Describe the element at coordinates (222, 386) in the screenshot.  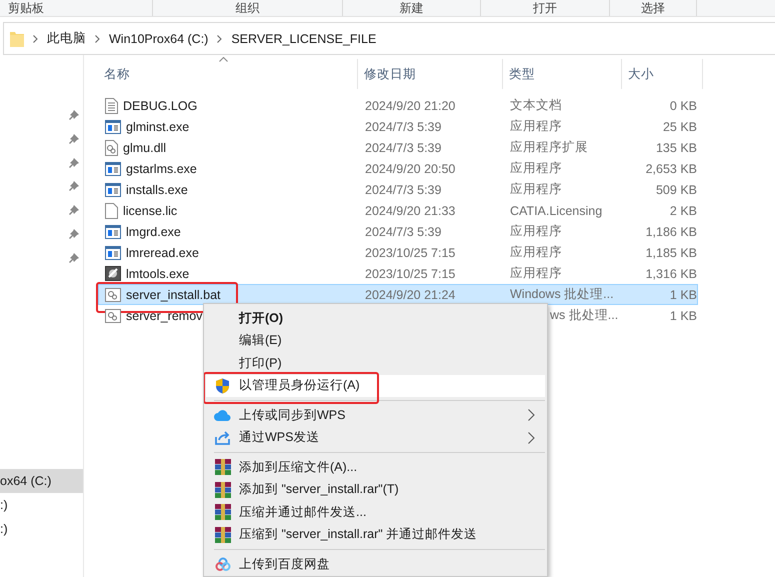
I see `shield-icon` at that location.